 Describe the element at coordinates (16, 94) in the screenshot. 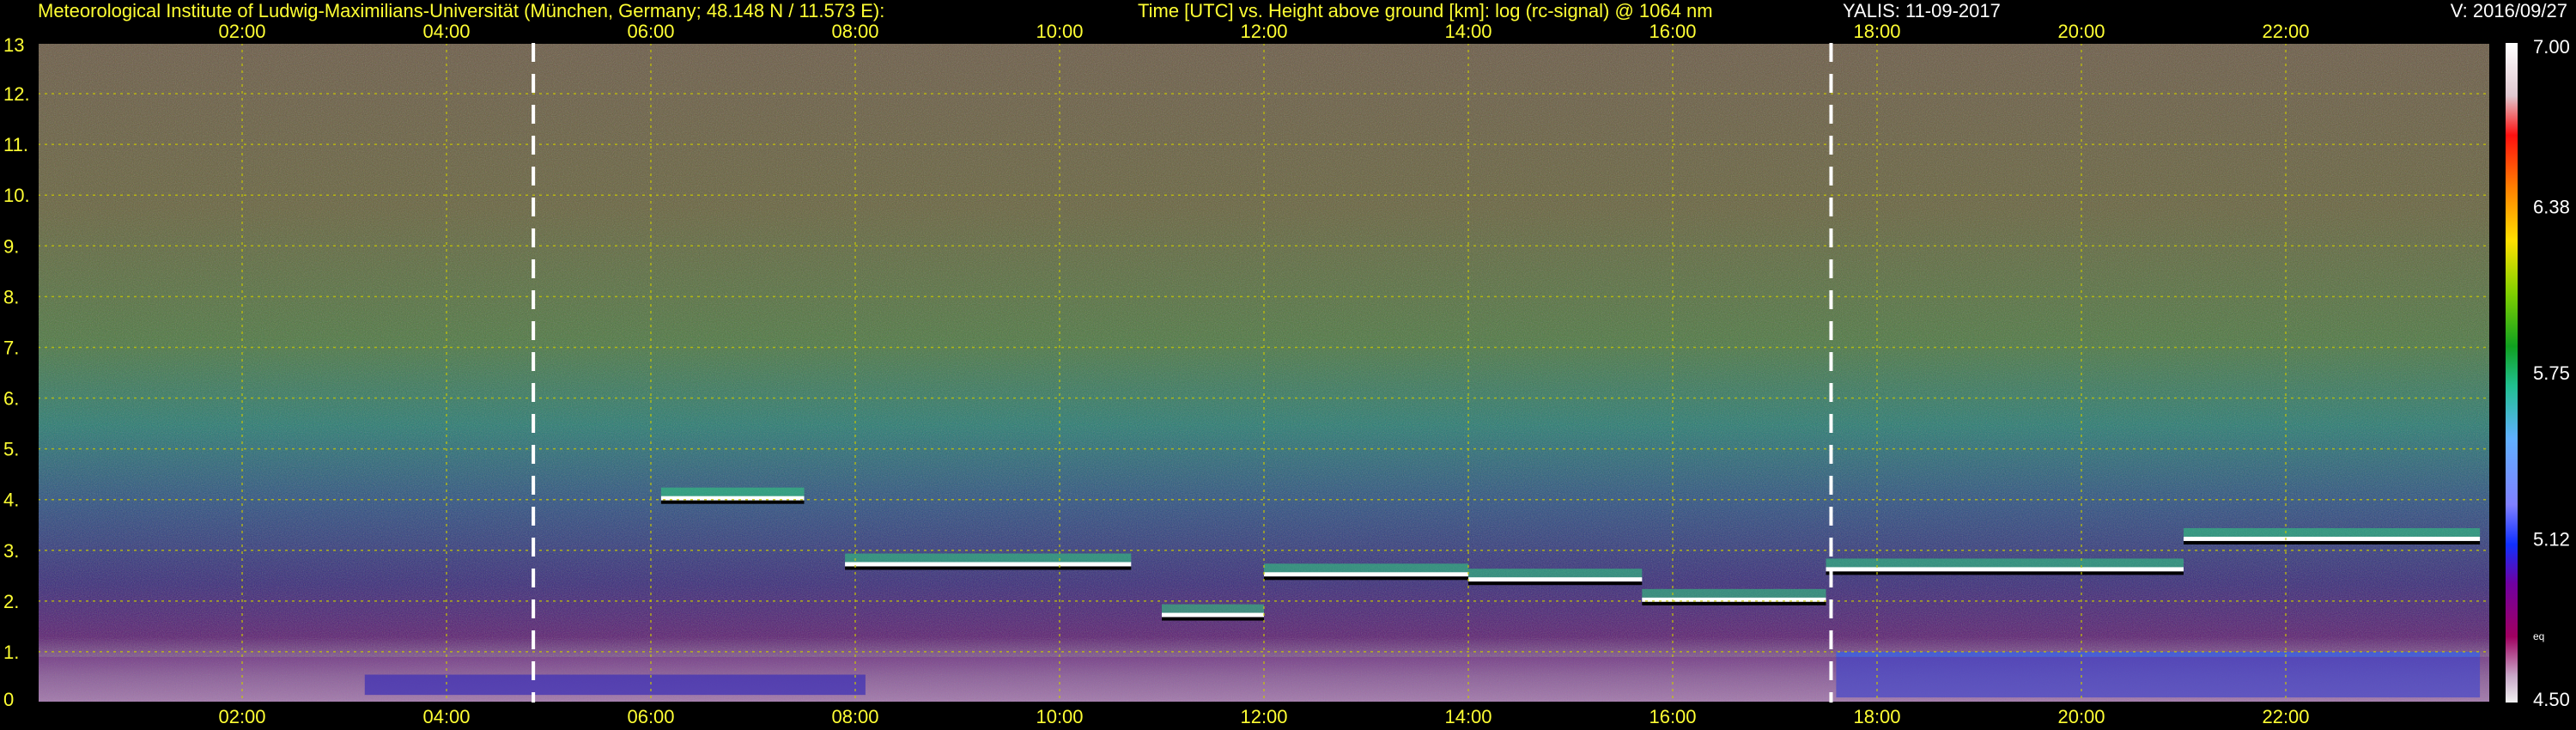

I see `y-tick-label: 12.` at that location.